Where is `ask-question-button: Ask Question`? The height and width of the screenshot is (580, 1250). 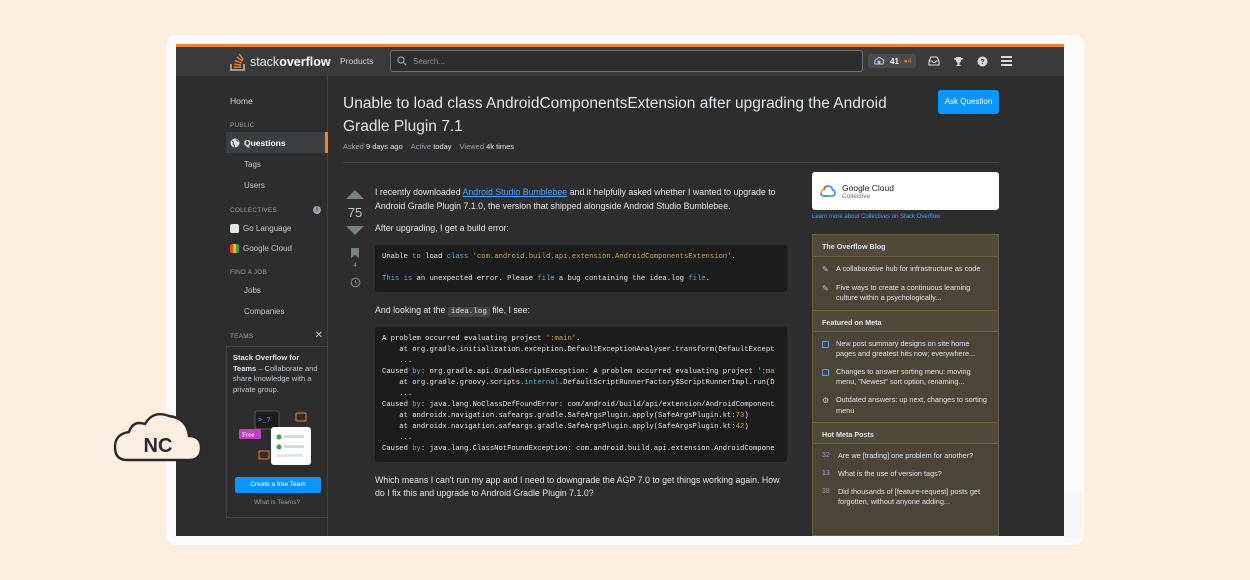 ask-question-button: Ask Question is located at coordinates (968, 102).